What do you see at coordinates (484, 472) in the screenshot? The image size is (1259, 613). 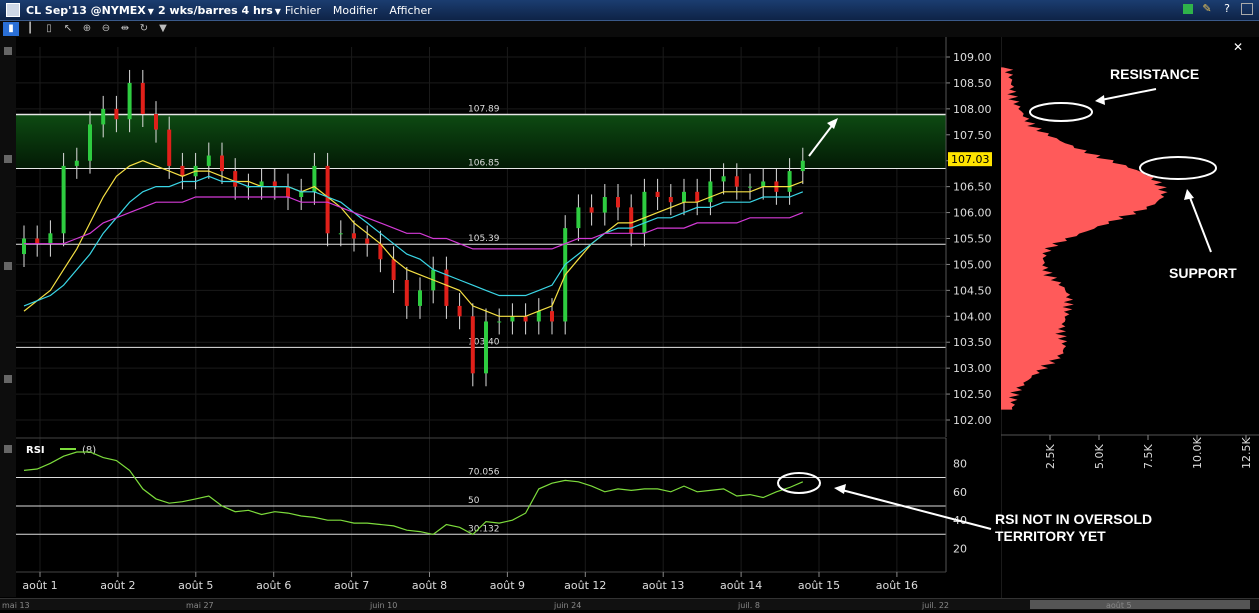 I see `rsi-upper-label: 70.056` at bounding box center [484, 472].